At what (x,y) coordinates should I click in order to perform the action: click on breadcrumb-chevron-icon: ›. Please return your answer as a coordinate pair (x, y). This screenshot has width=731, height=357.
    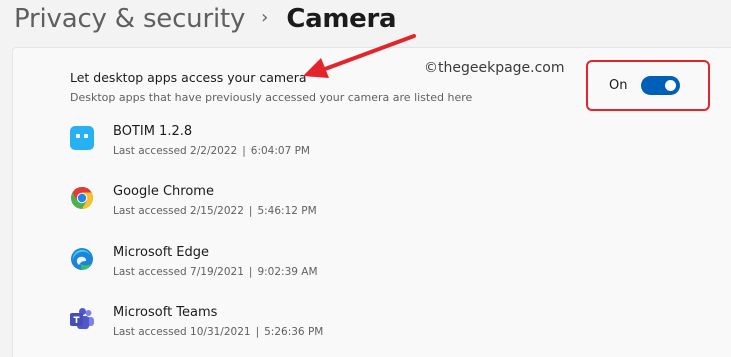
    Looking at the image, I should click on (265, 17).